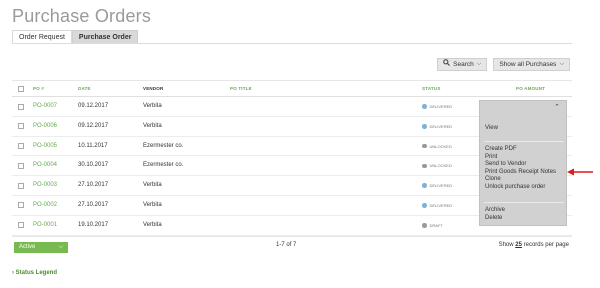  What do you see at coordinates (45, 106) in the screenshot?
I see `po-number-link: PO-0007` at bounding box center [45, 106].